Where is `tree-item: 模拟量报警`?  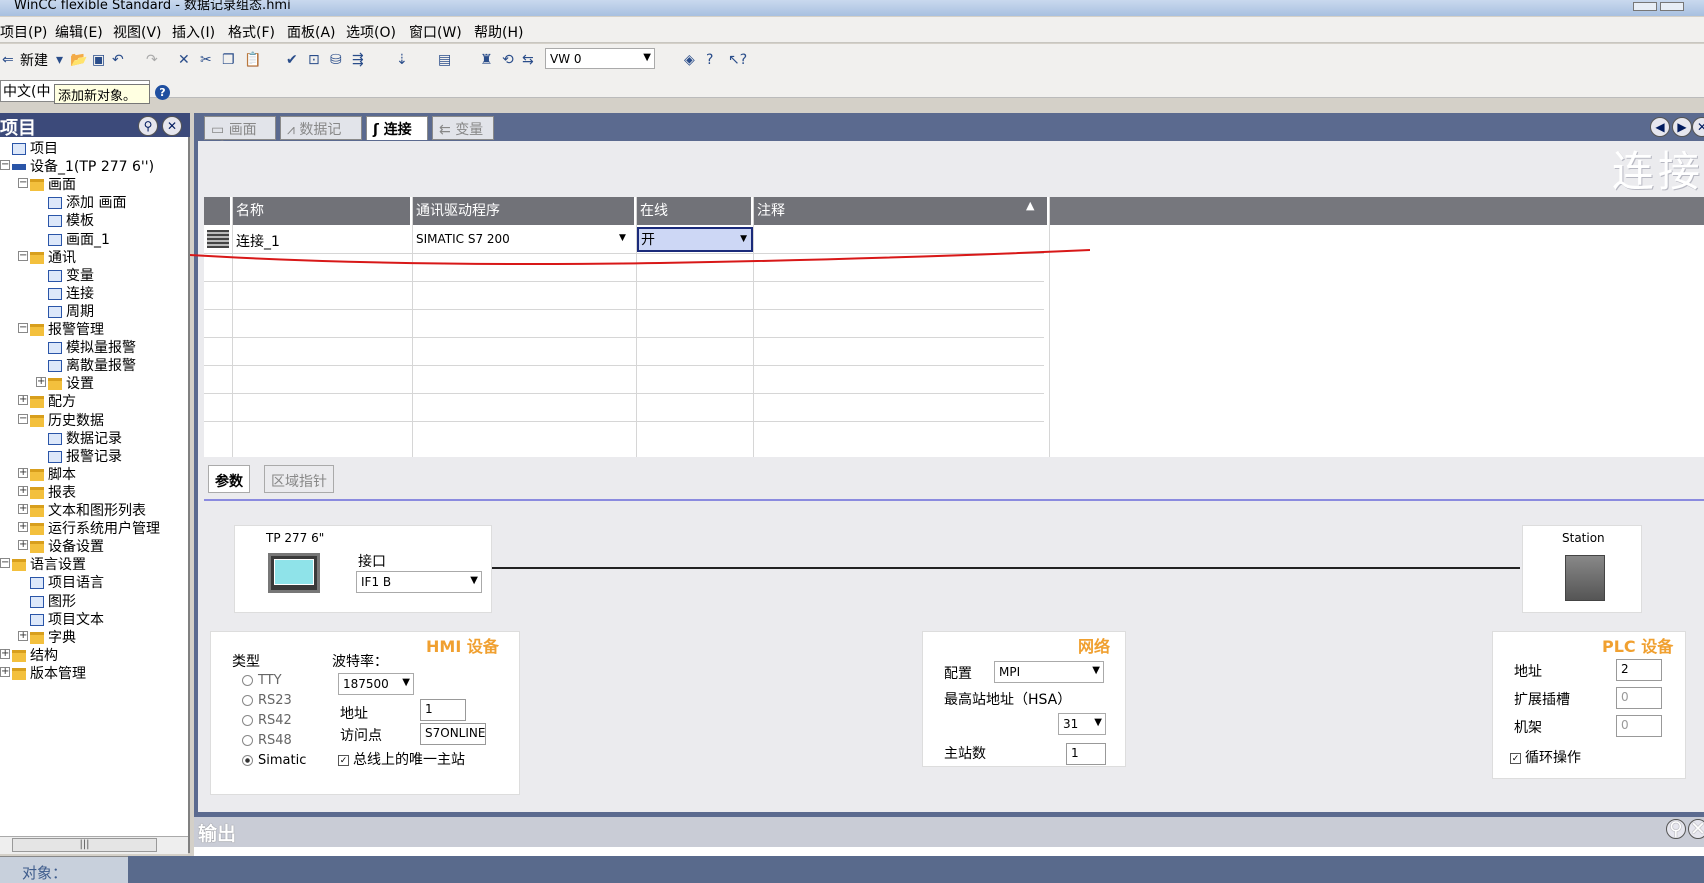
tree-item: 模拟量报警 is located at coordinates (92, 347).